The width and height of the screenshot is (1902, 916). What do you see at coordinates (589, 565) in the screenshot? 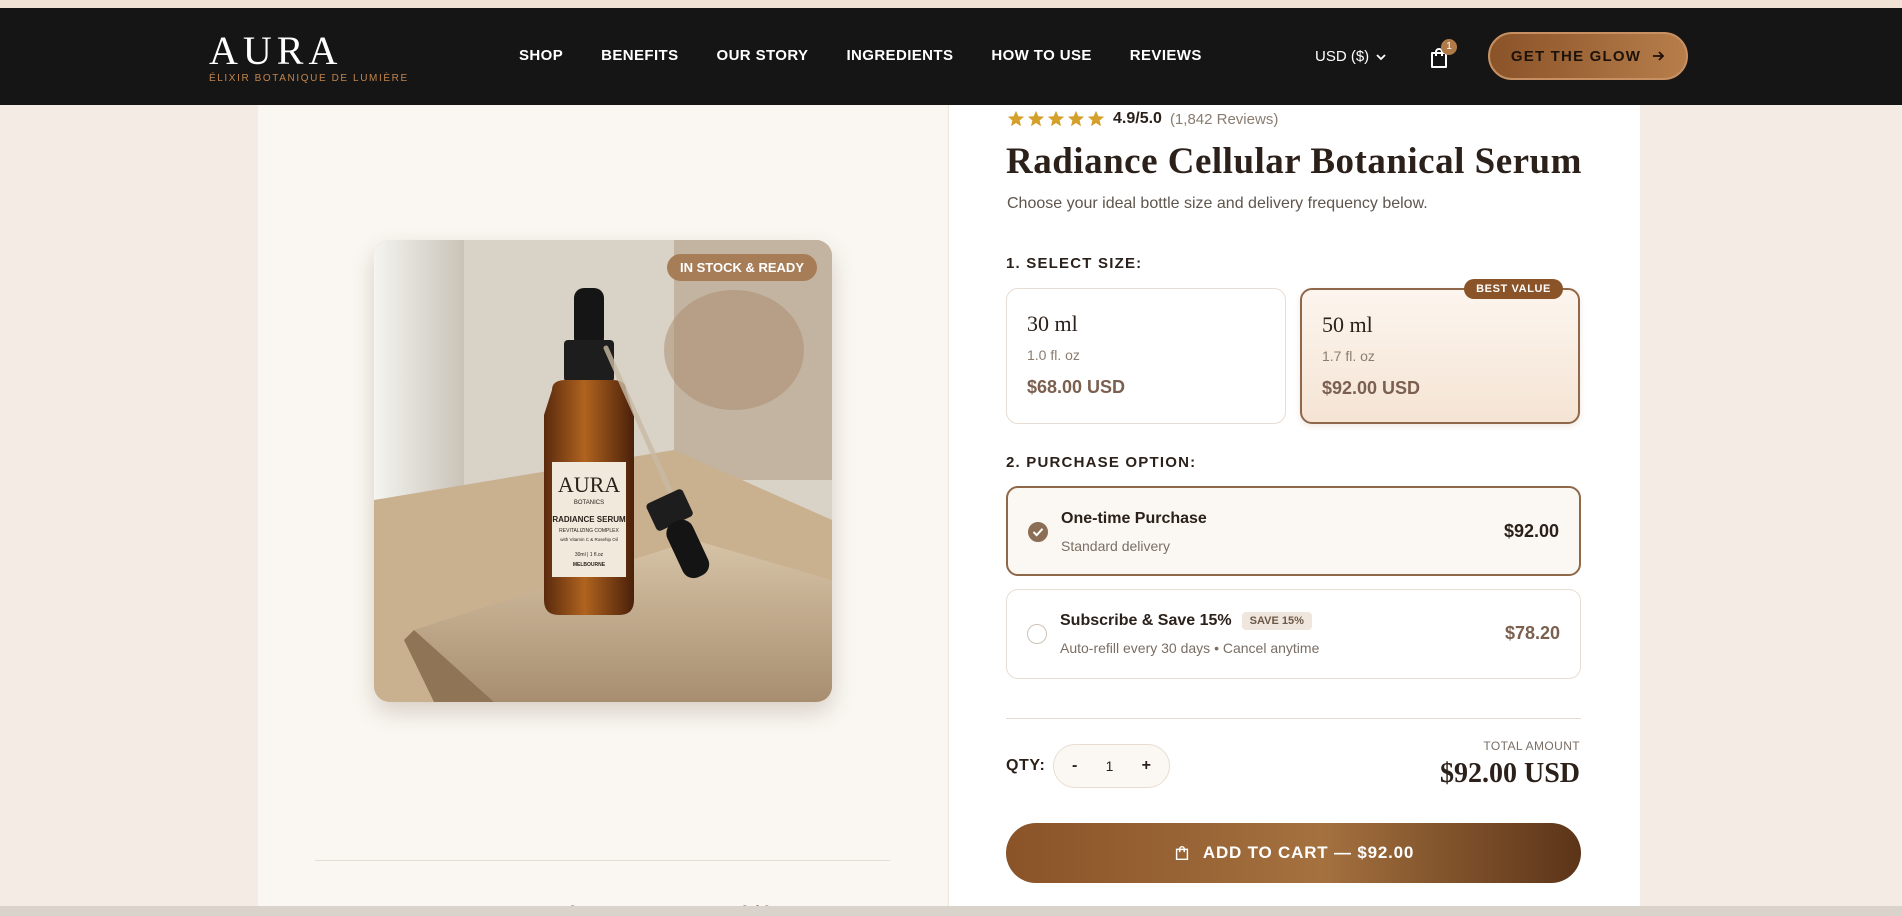
I see `bottle-line5: MELBOURNE` at bounding box center [589, 565].